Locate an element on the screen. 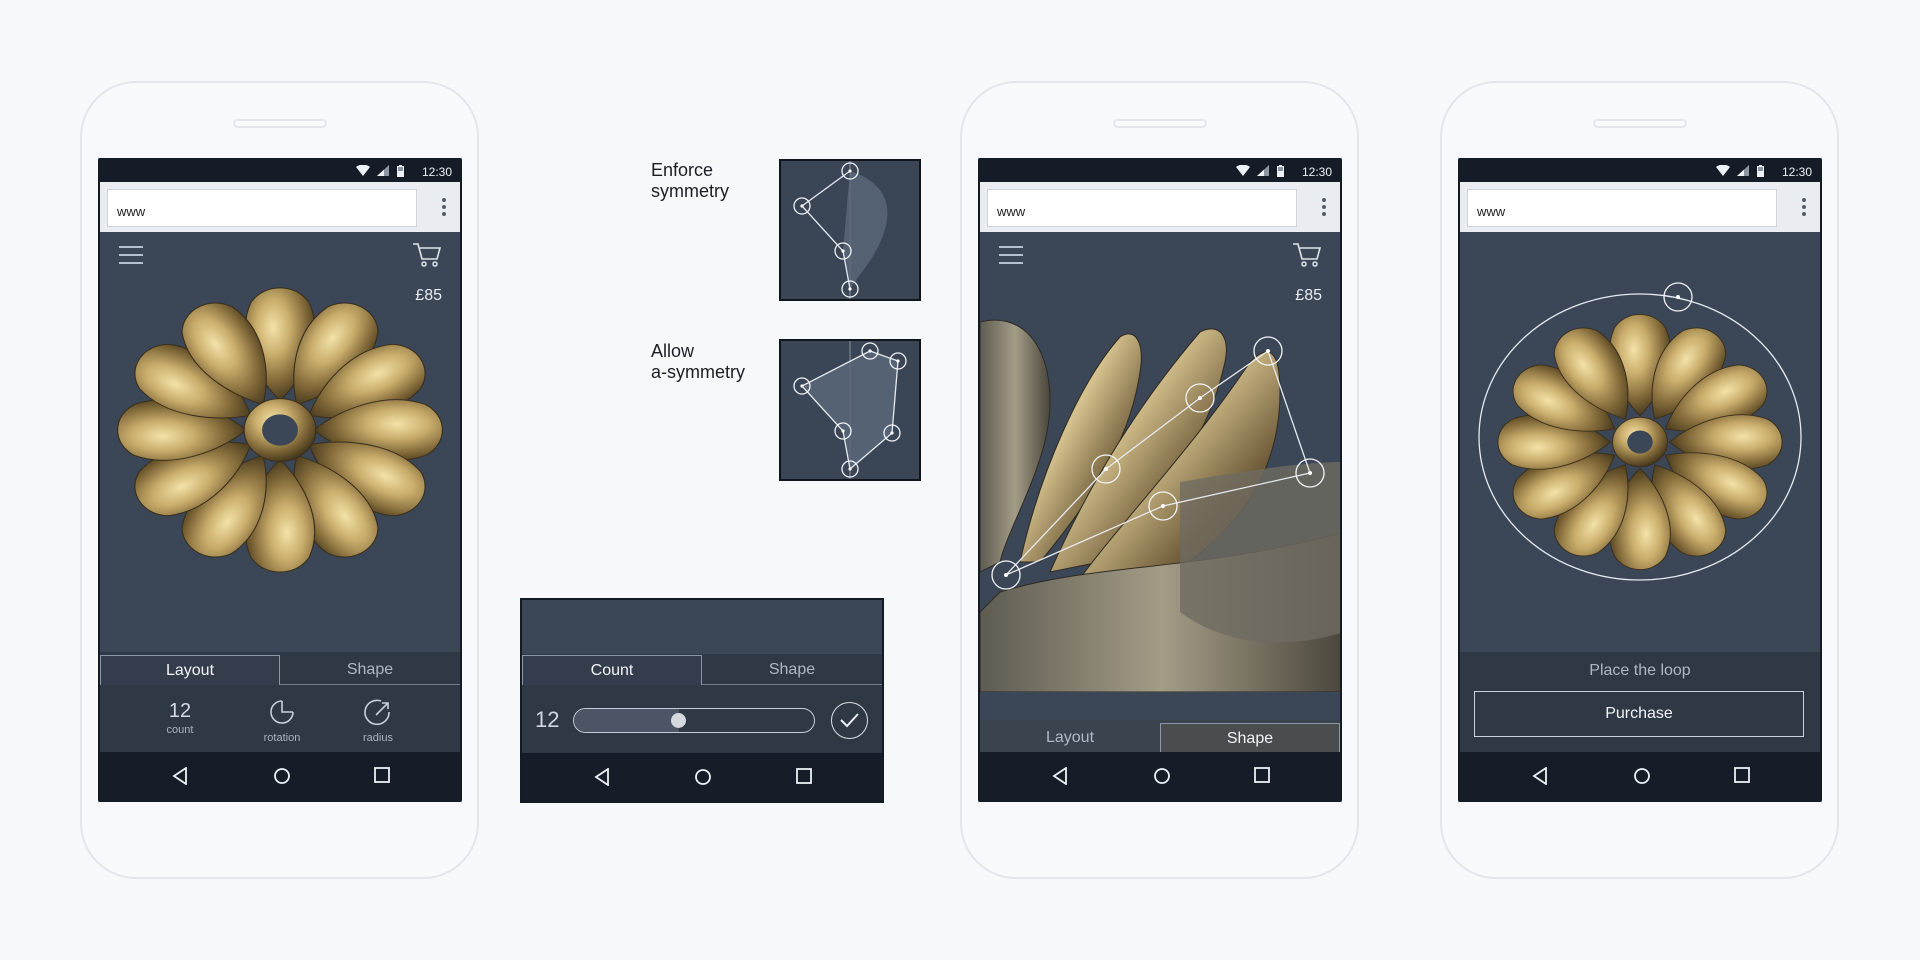 Image resolution: width=1920 pixels, height=960 pixels. allow-asymmetry-caption: Allow a-symmetry is located at coordinates (698, 362).